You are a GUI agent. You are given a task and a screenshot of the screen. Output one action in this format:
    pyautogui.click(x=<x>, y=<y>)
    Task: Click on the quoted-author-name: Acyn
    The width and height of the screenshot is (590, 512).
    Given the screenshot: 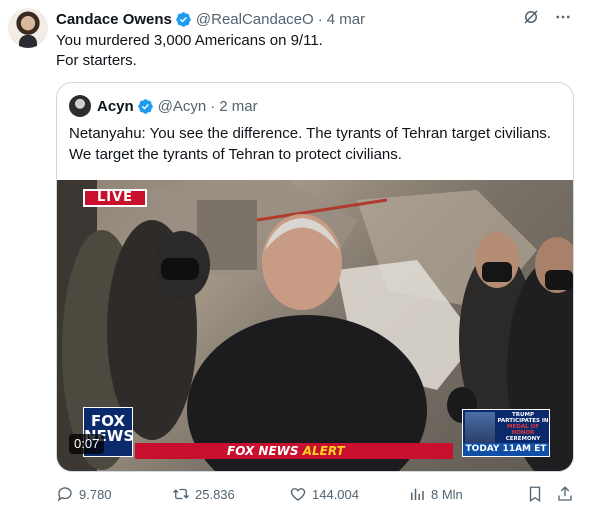 What is the action you would take?
    pyautogui.click(x=115, y=106)
    